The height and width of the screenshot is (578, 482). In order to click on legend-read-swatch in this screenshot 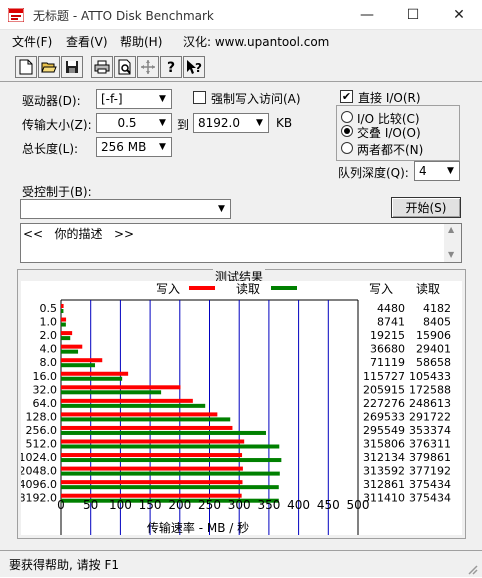, I will do `click(284, 288)`.